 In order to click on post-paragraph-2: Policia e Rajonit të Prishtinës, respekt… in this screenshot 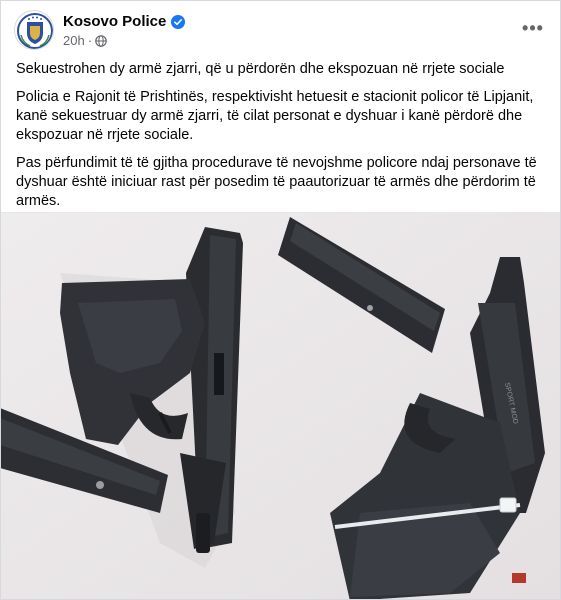, I will do `click(275, 116)`.